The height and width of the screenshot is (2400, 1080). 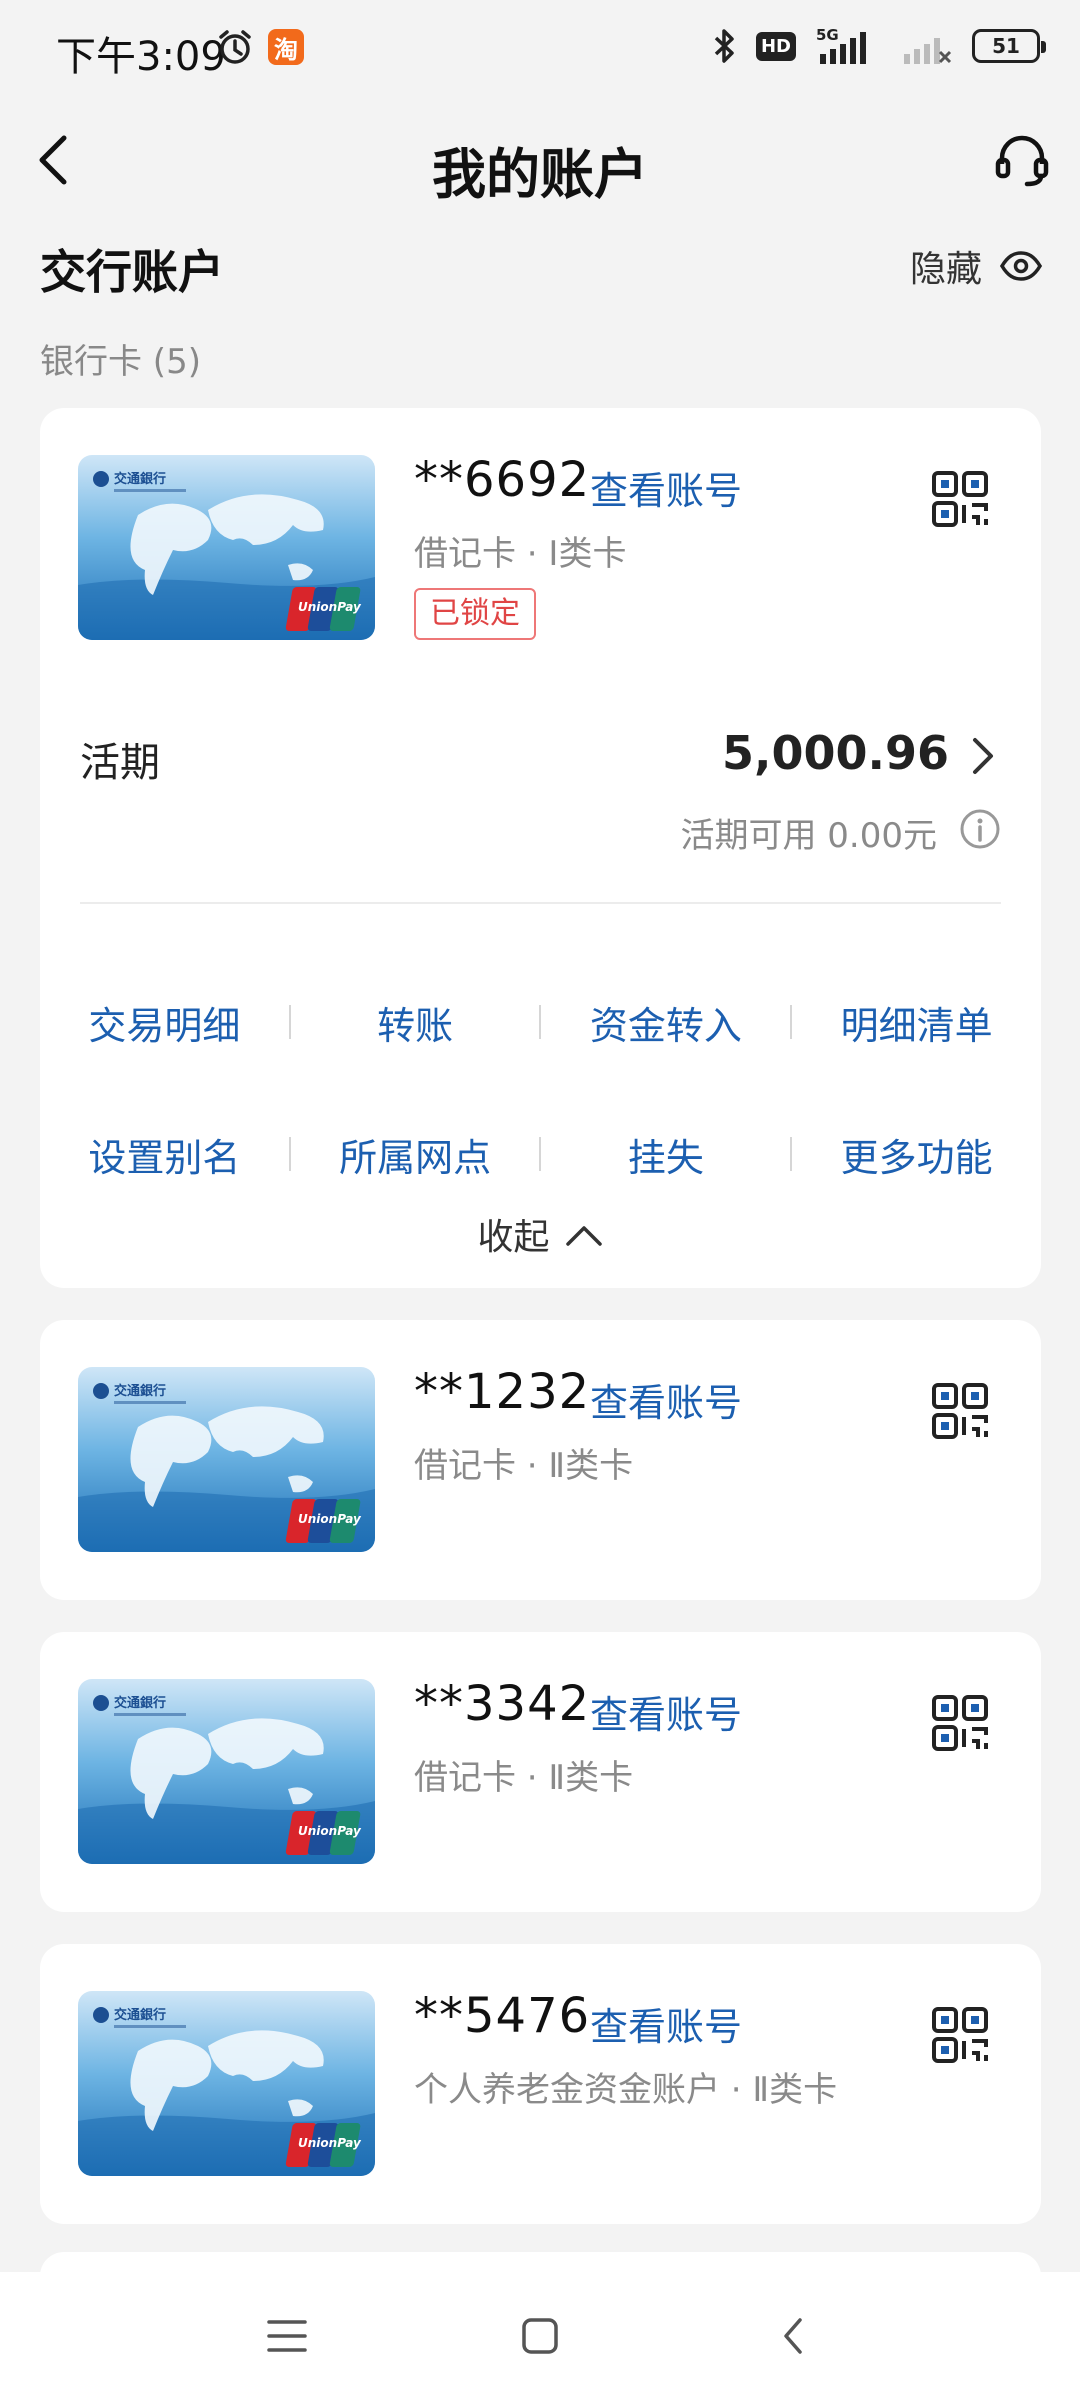 I want to click on eye-icon, so click(x=1021, y=266).